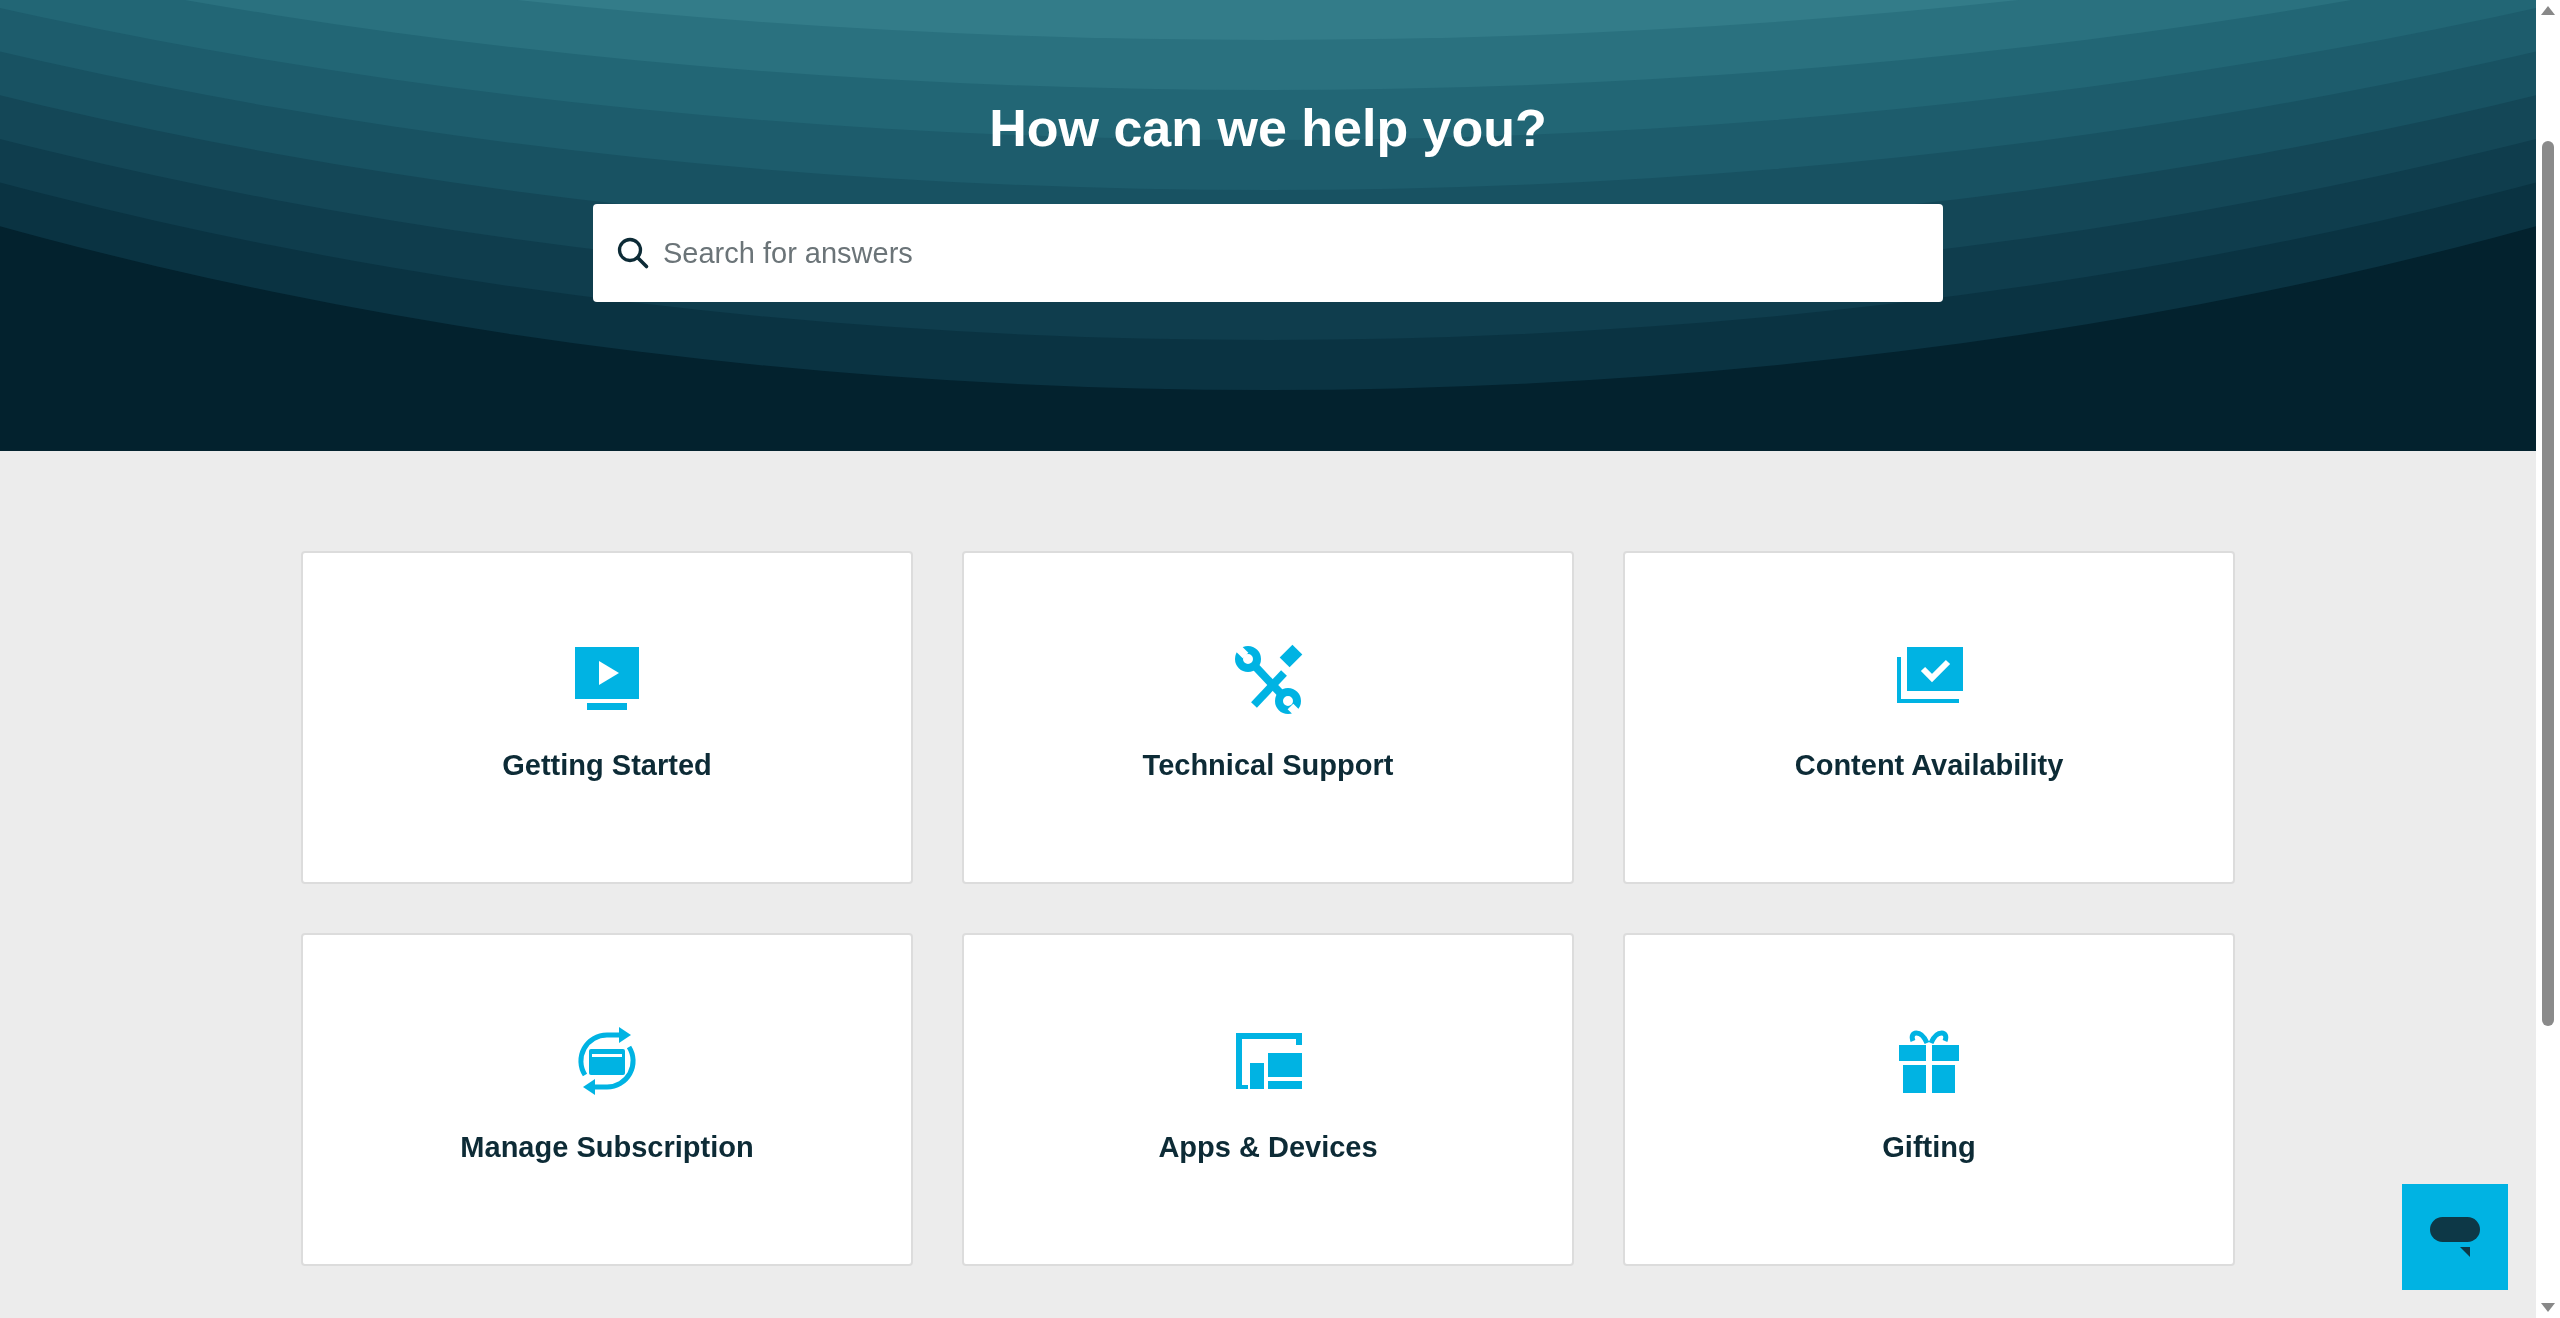 The image size is (2560, 1318). I want to click on wrench-screwdriver-icon, so click(1268, 679).